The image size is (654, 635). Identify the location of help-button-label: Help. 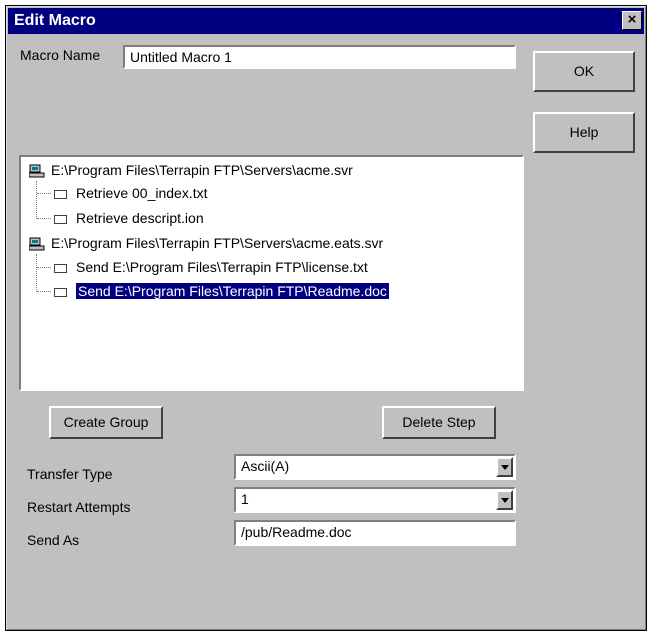
(584, 132).